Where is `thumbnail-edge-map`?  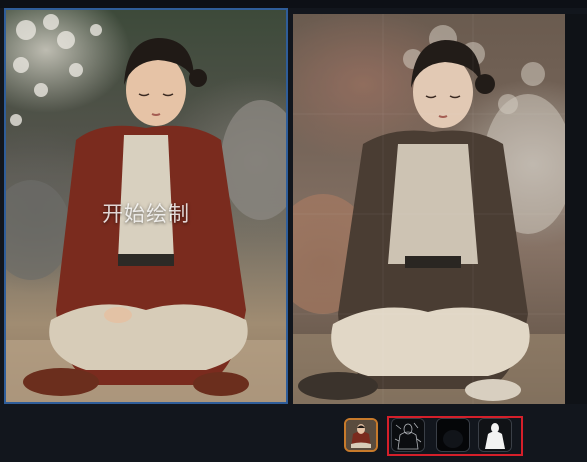 thumbnail-edge-map is located at coordinates (408, 435).